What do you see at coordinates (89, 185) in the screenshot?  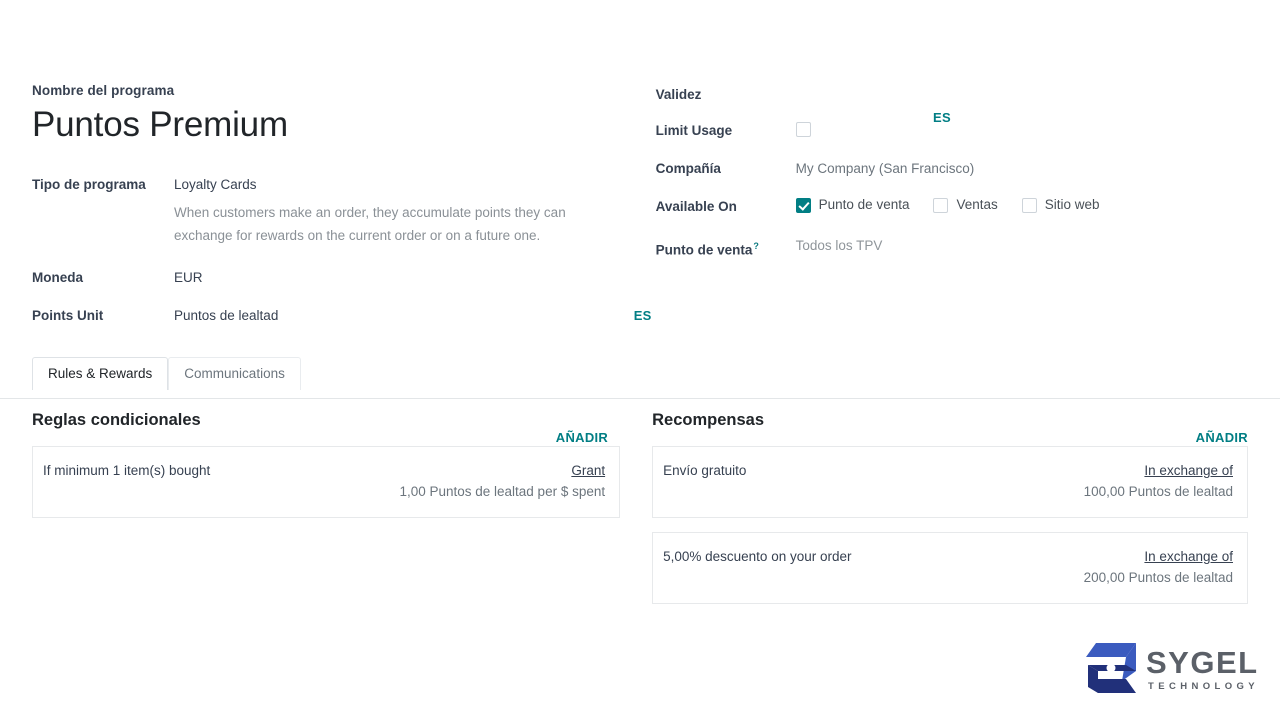 I see `program-type-label: Tipo de programa` at bounding box center [89, 185].